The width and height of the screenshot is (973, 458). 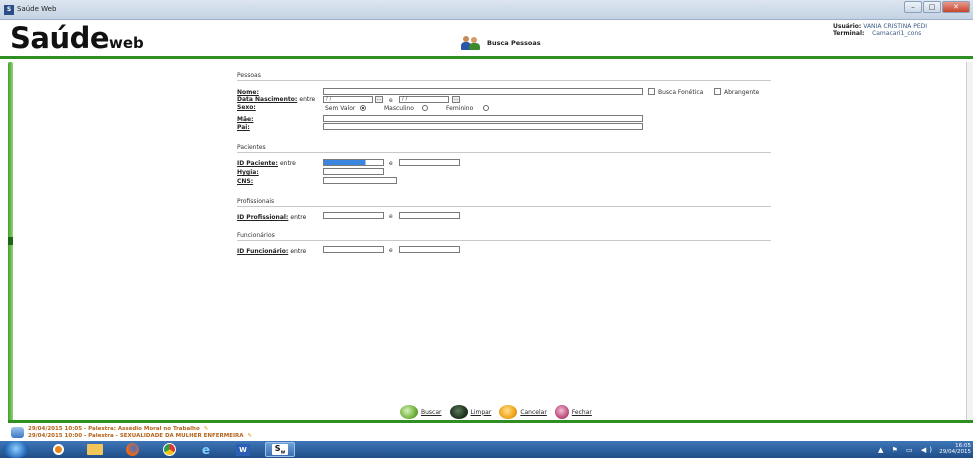 What do you see at coordinates (681, 92) in the screenshot?
I see `busca-fonetica-label: Busca Fonética` at bounding box center [681, 92].